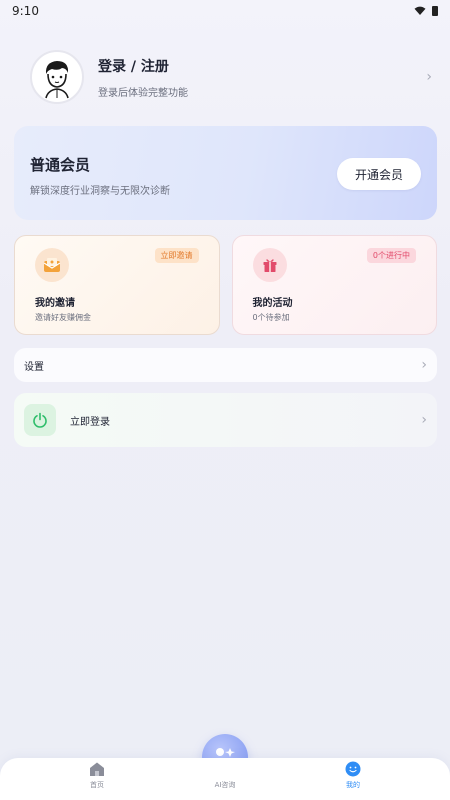  What do you see at coordinates (143, 93) in the screenshot?
I see `login-register-subtitle: 登录后体验完整功能` at bounding box center [143, 93].